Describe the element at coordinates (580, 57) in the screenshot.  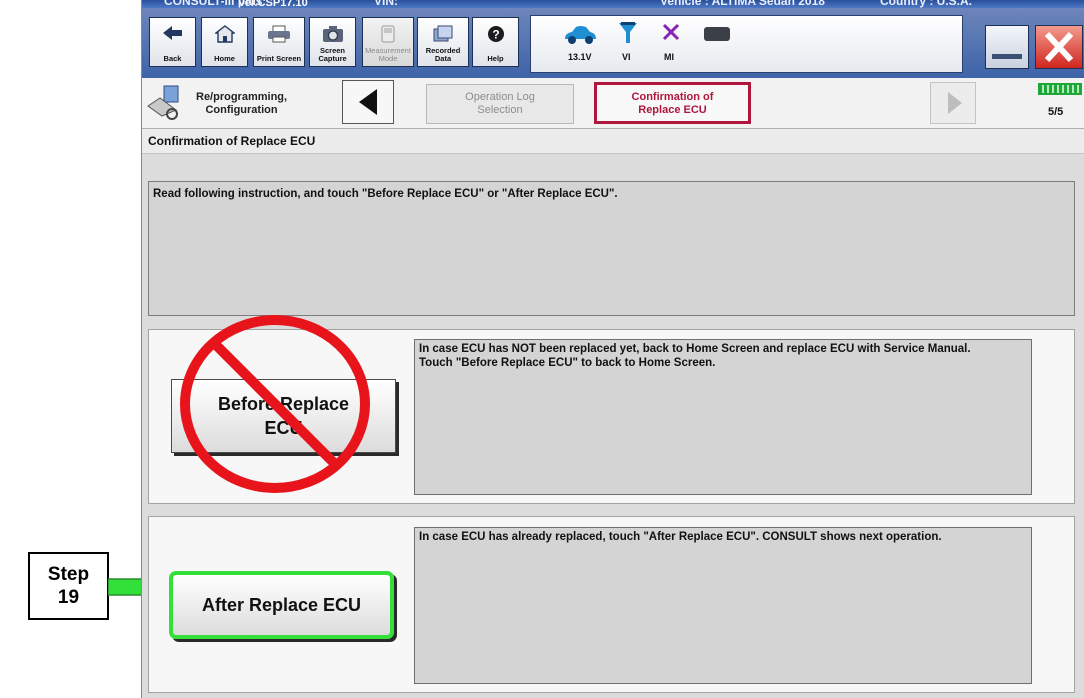
I see `voltage-value: 13.1V` at that location.